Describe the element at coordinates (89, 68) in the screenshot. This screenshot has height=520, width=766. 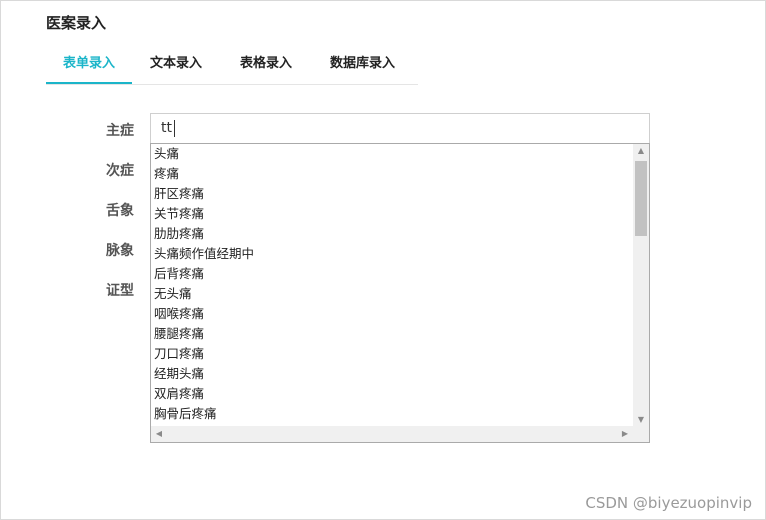
I see `tab-form-entry: 表单录入` at that location.